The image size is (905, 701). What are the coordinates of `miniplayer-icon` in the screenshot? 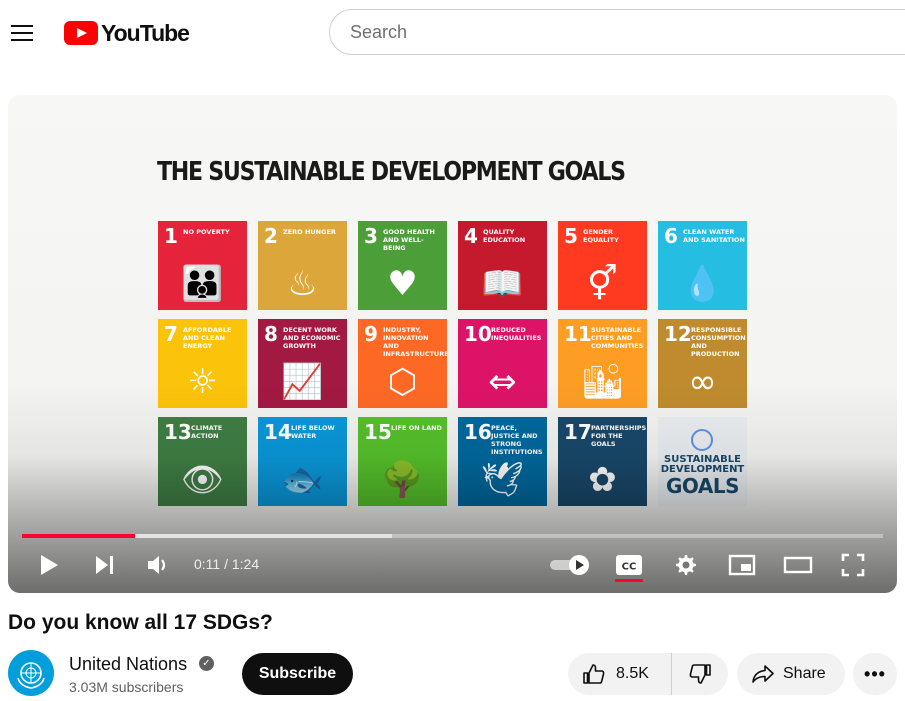 It's located at (742, 565).